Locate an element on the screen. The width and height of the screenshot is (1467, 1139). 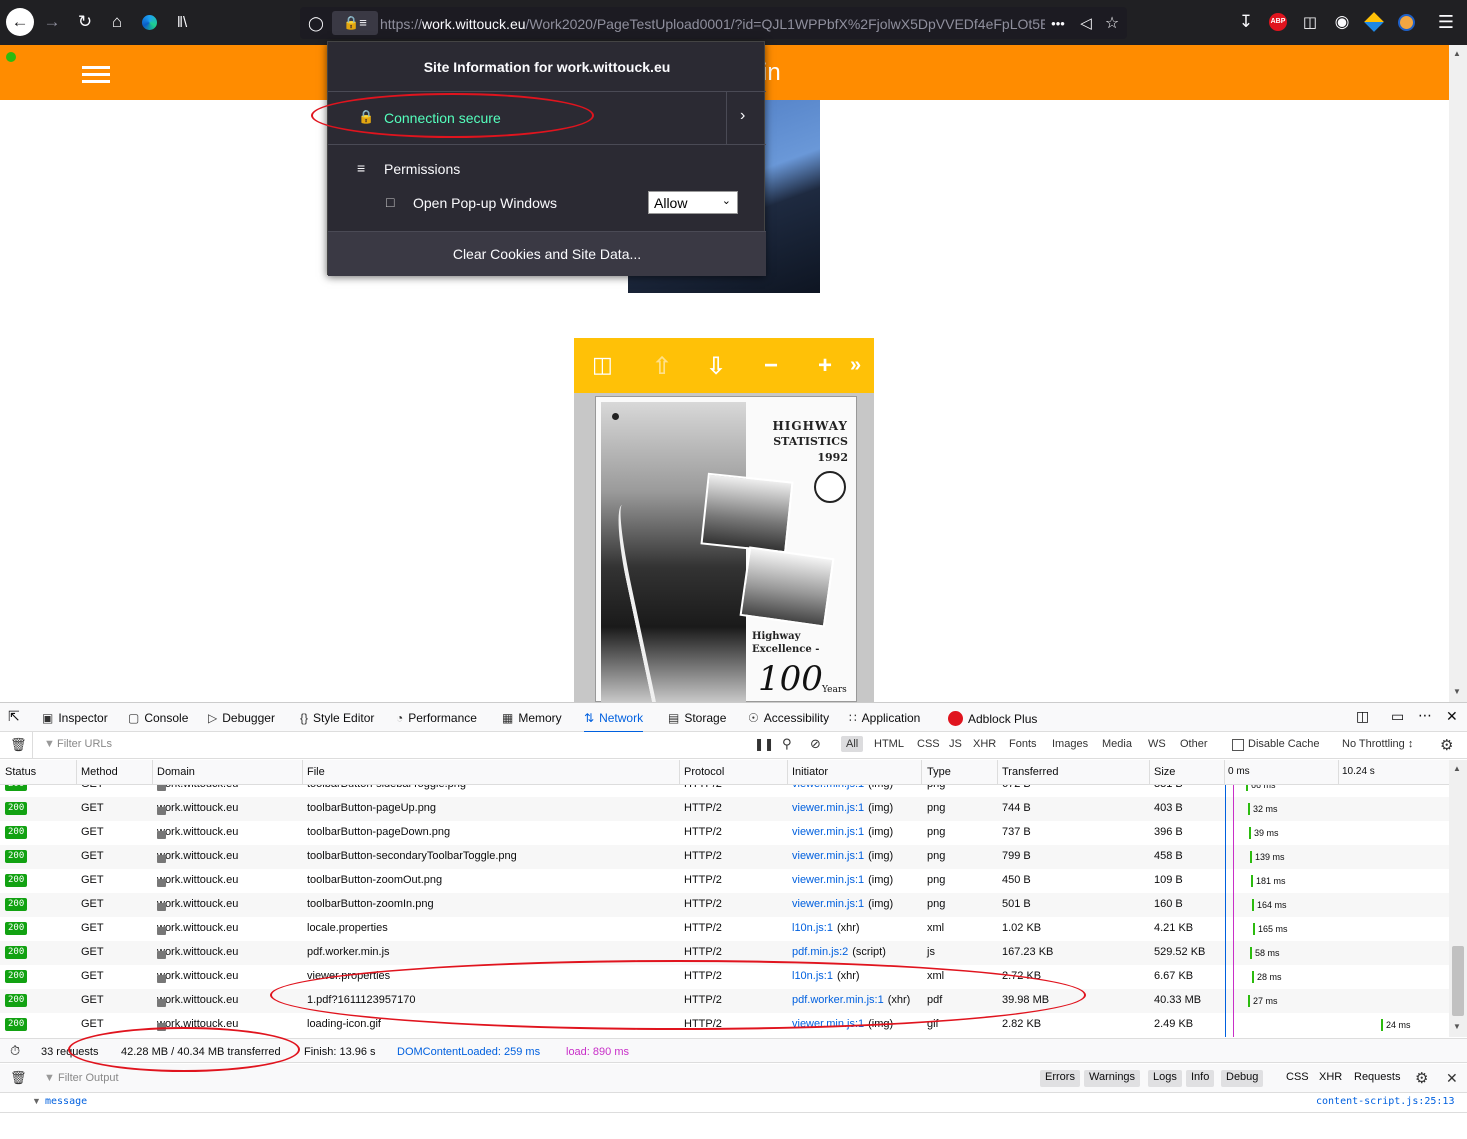
adblock-plus-icon: ABP is located at coordinates (1278, 22).